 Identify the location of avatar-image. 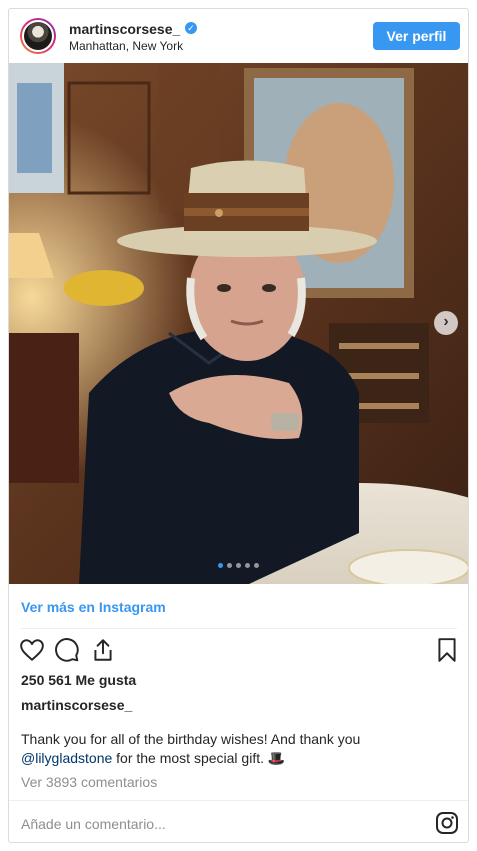
(38, 36).